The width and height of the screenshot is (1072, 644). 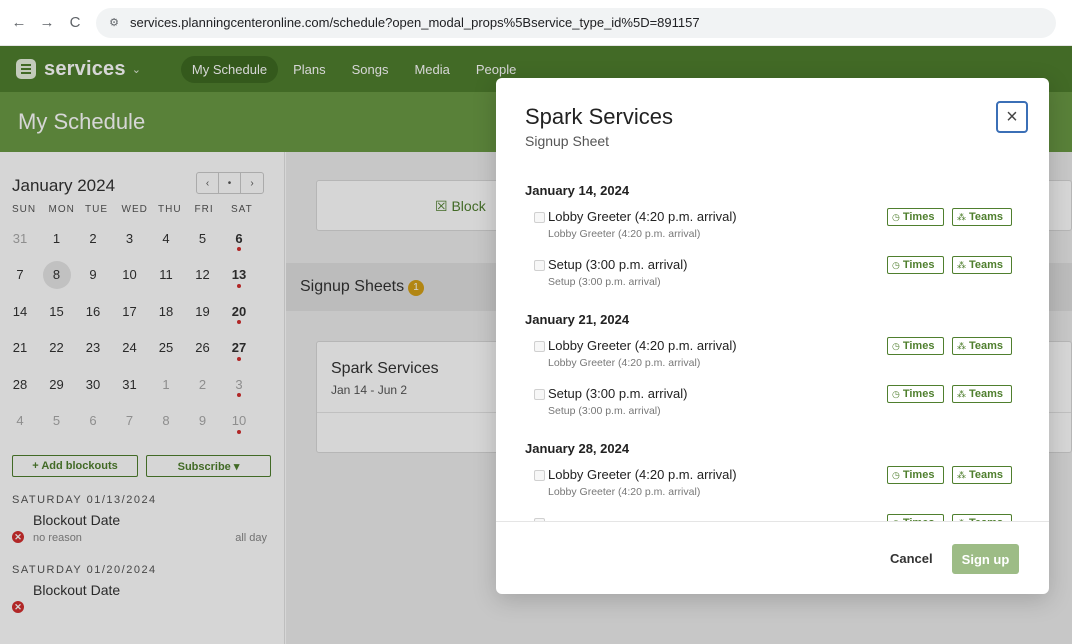 What do you see at coordinates (19, 23) in the screenshot?
I see `back-icon: ←` at bounding box center [19, 23].